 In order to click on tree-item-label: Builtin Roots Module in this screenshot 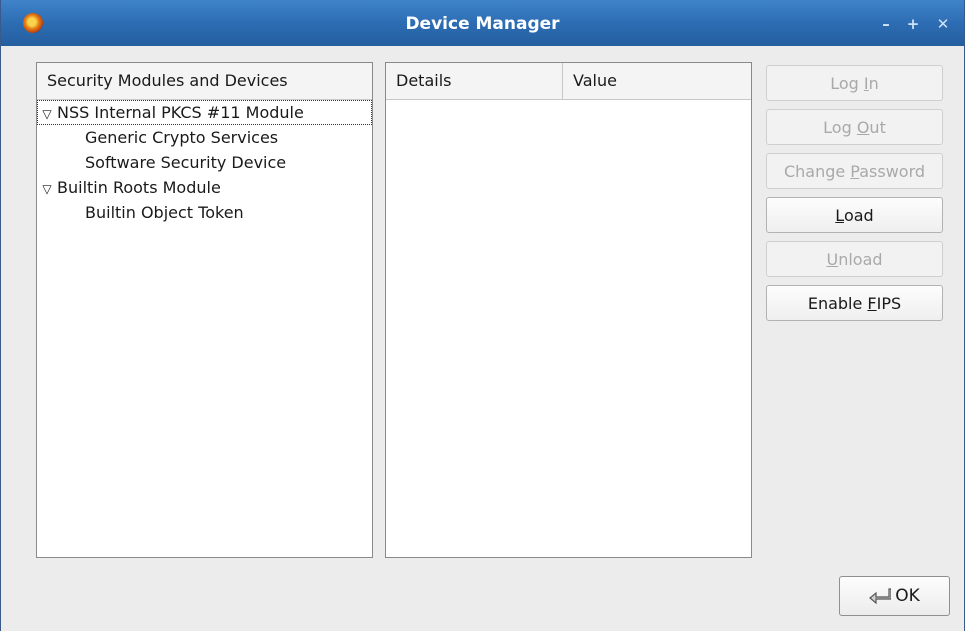, I will do `click(139, 187)`.